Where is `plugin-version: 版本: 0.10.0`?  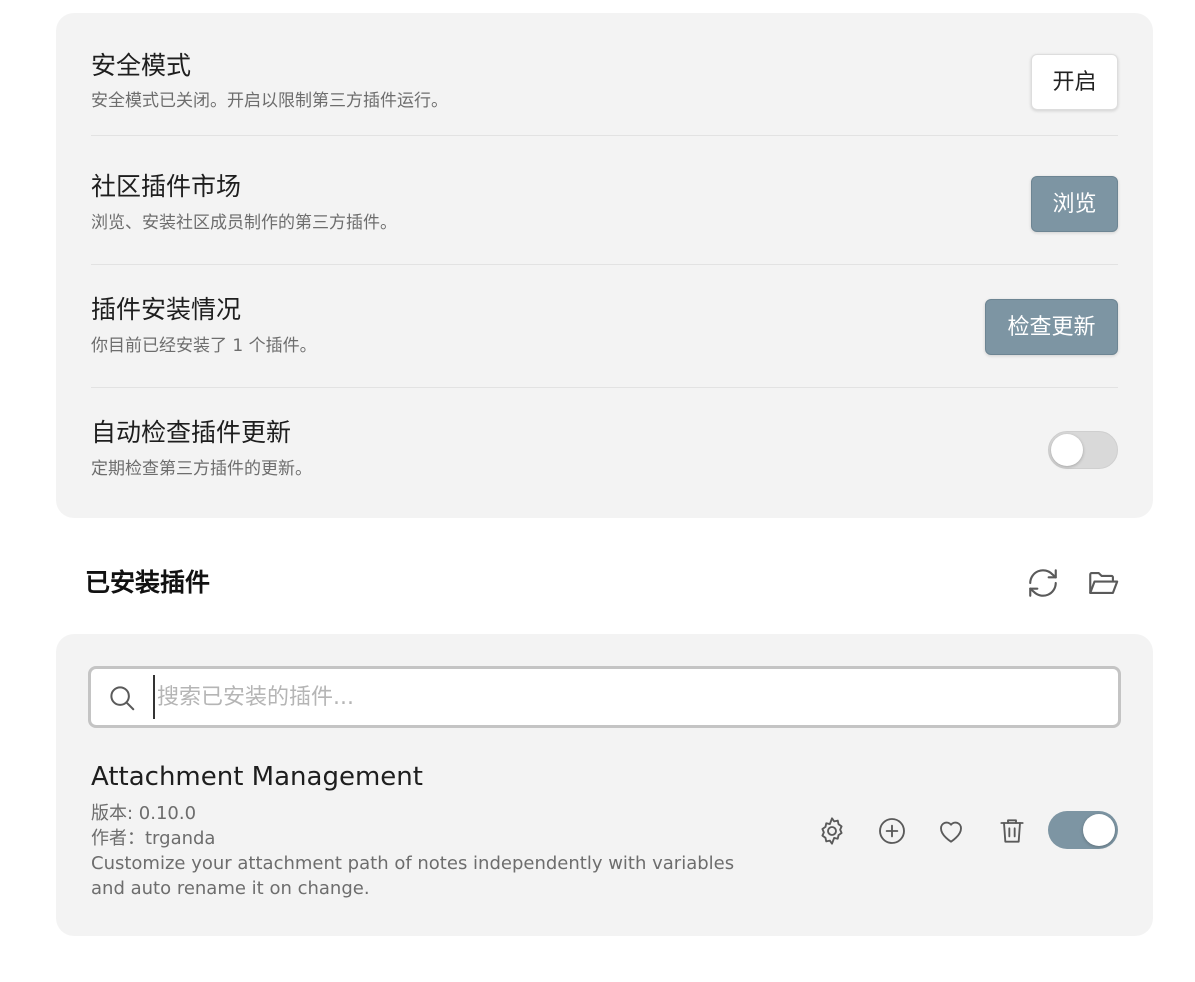 plugin-version: 版本: 0.10.0 is located at coordinates (144, 813).